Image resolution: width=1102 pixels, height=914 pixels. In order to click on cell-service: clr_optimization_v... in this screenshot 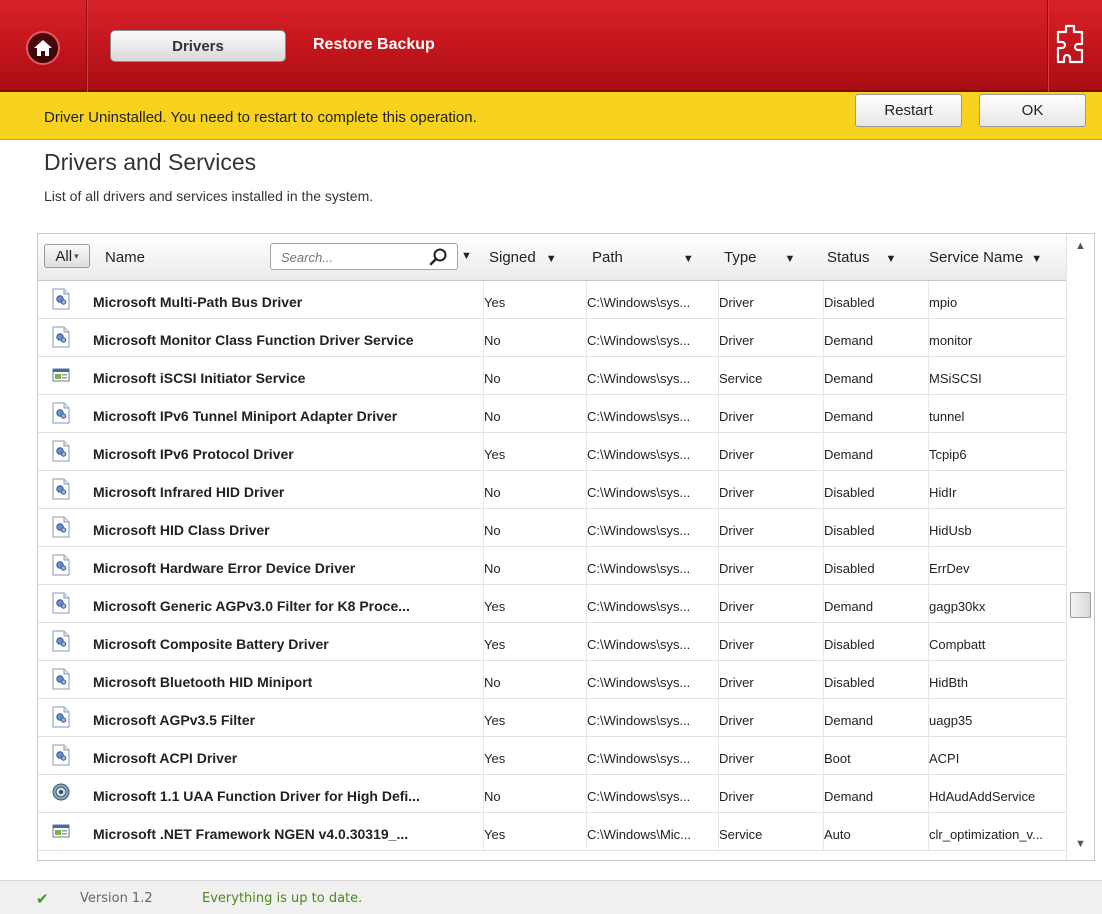, I will do `click(986, 834)`.